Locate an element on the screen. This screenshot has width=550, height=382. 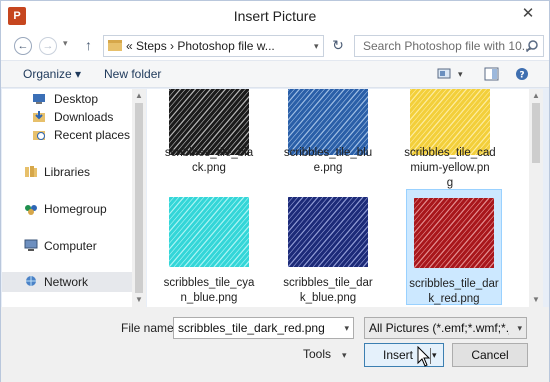
window-title: Insert Picture is located at coordinates (275, 16).